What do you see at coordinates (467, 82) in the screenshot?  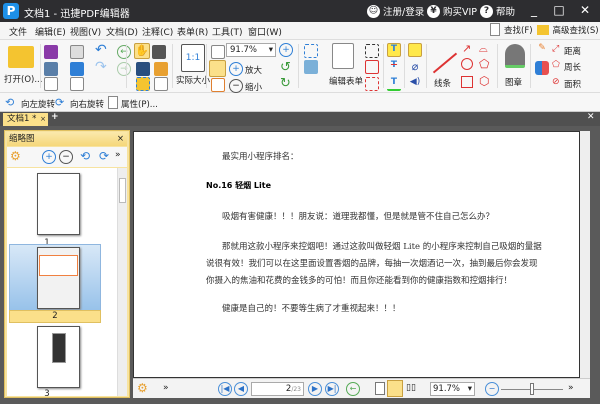 I see `rectangle-icon` at bounding box center [467, 82].